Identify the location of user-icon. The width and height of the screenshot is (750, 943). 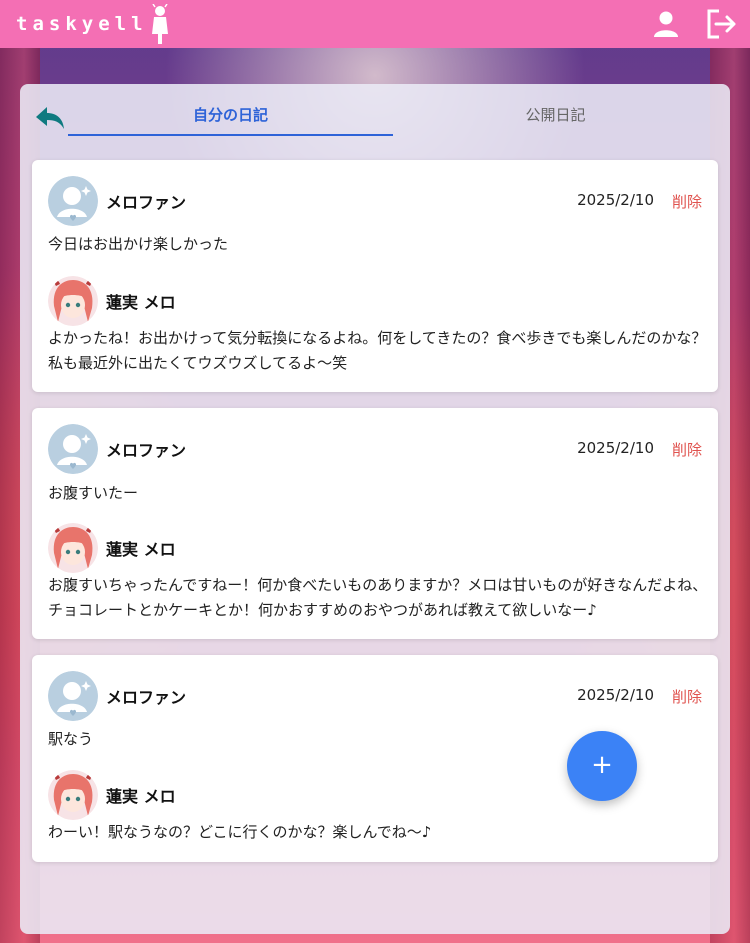
(666, 24).